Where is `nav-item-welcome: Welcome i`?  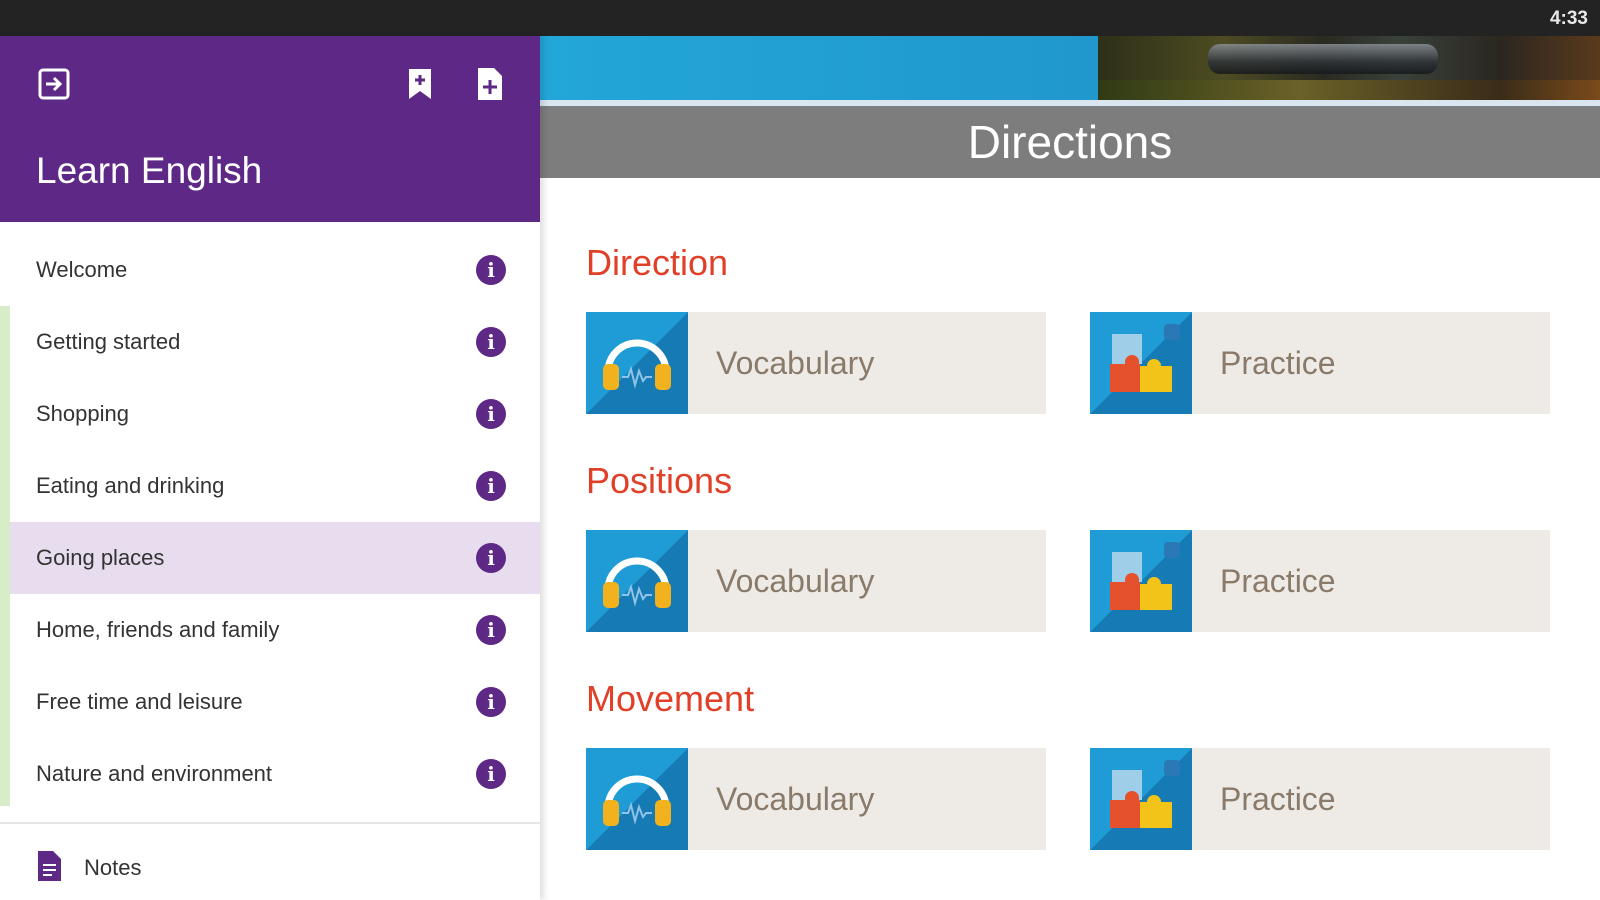 nav-item-welcome: Welcome i is located at coordinates (275, 270).